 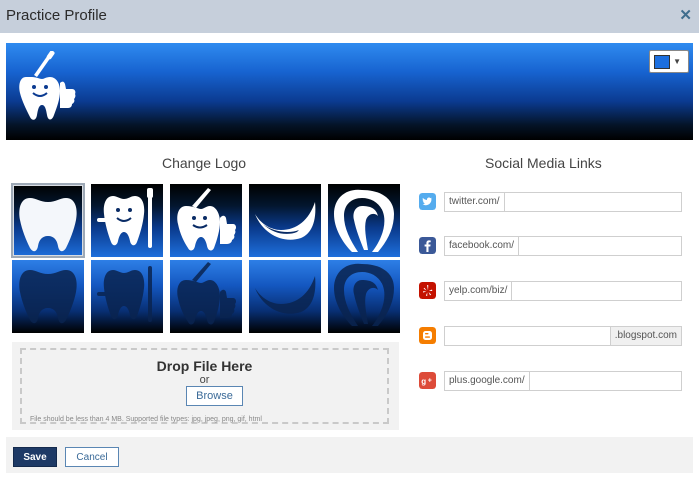 I want to click on twitter-field: twitter.com/, so click(x=563, y=202).